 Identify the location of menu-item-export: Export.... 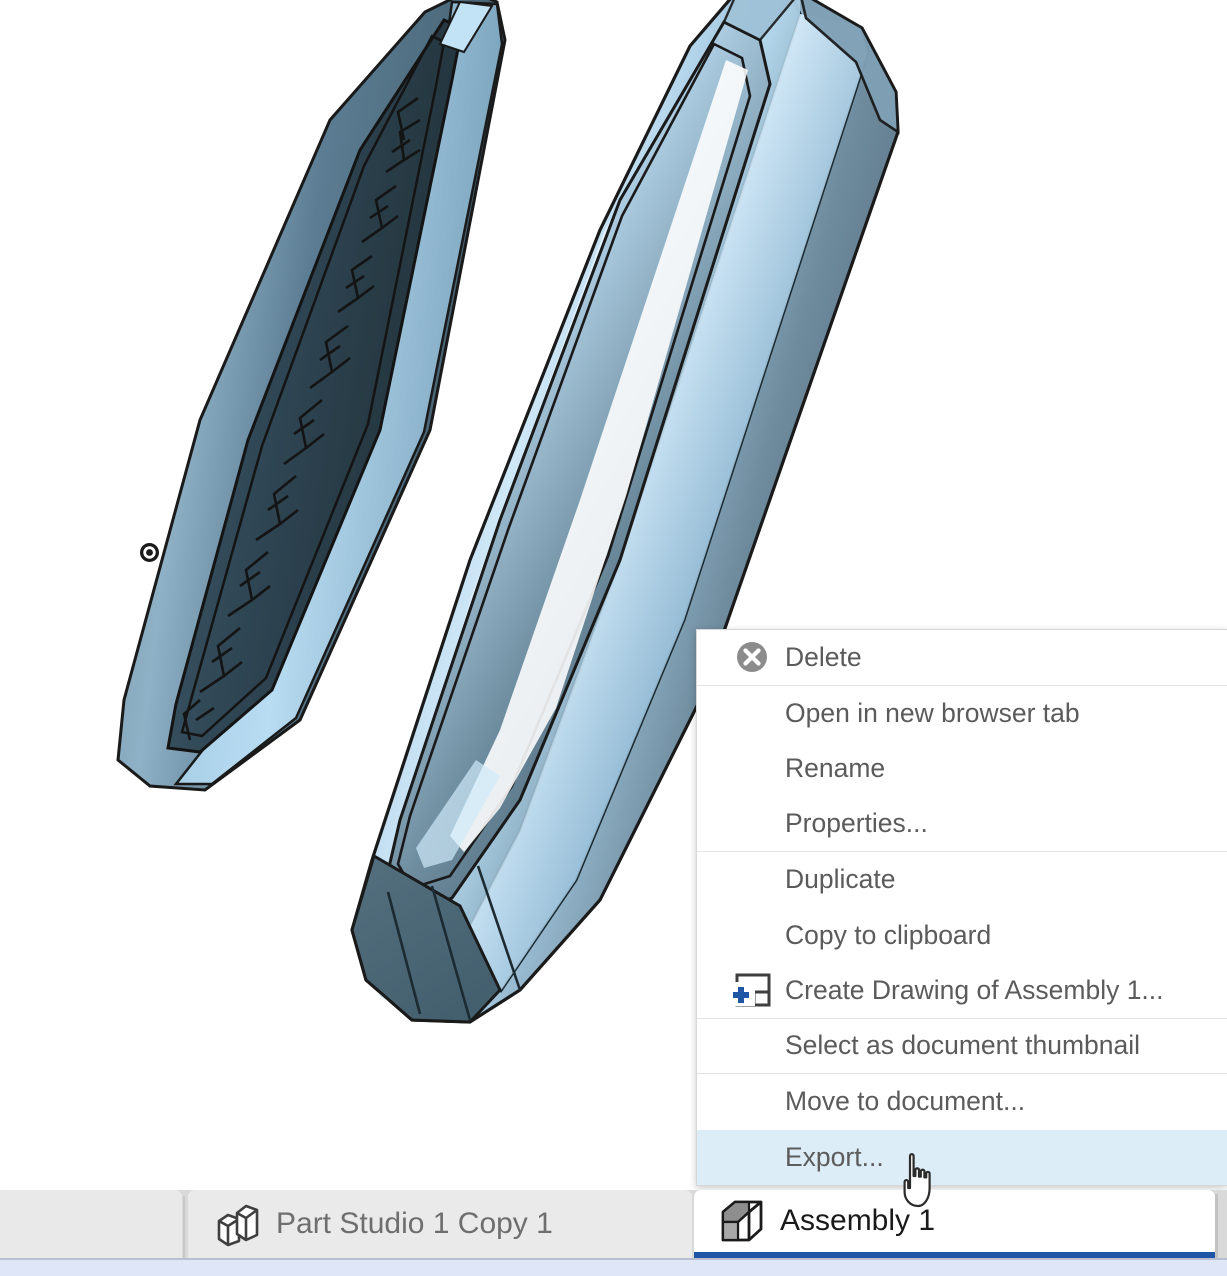
(962, 1157).